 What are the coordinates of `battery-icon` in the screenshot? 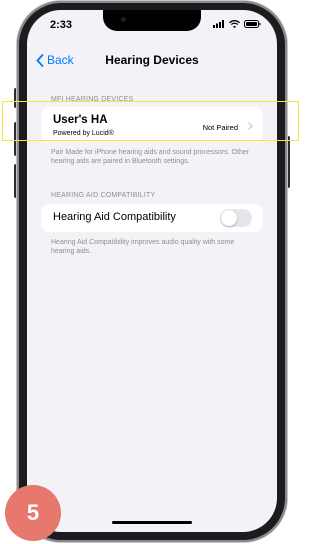 It's located at (252, 24).